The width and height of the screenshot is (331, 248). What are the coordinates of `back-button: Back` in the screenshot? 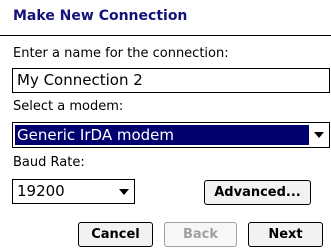 It's located at (200, 234).